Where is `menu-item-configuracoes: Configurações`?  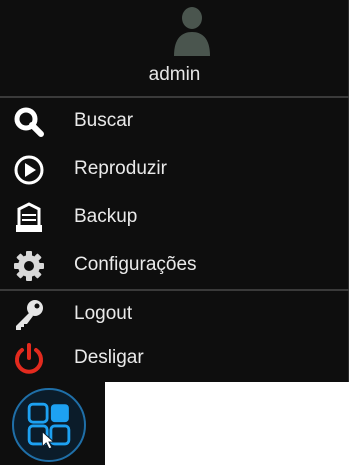
menu-item-configuracoes: Configurações is located at coordinates (174, 265).